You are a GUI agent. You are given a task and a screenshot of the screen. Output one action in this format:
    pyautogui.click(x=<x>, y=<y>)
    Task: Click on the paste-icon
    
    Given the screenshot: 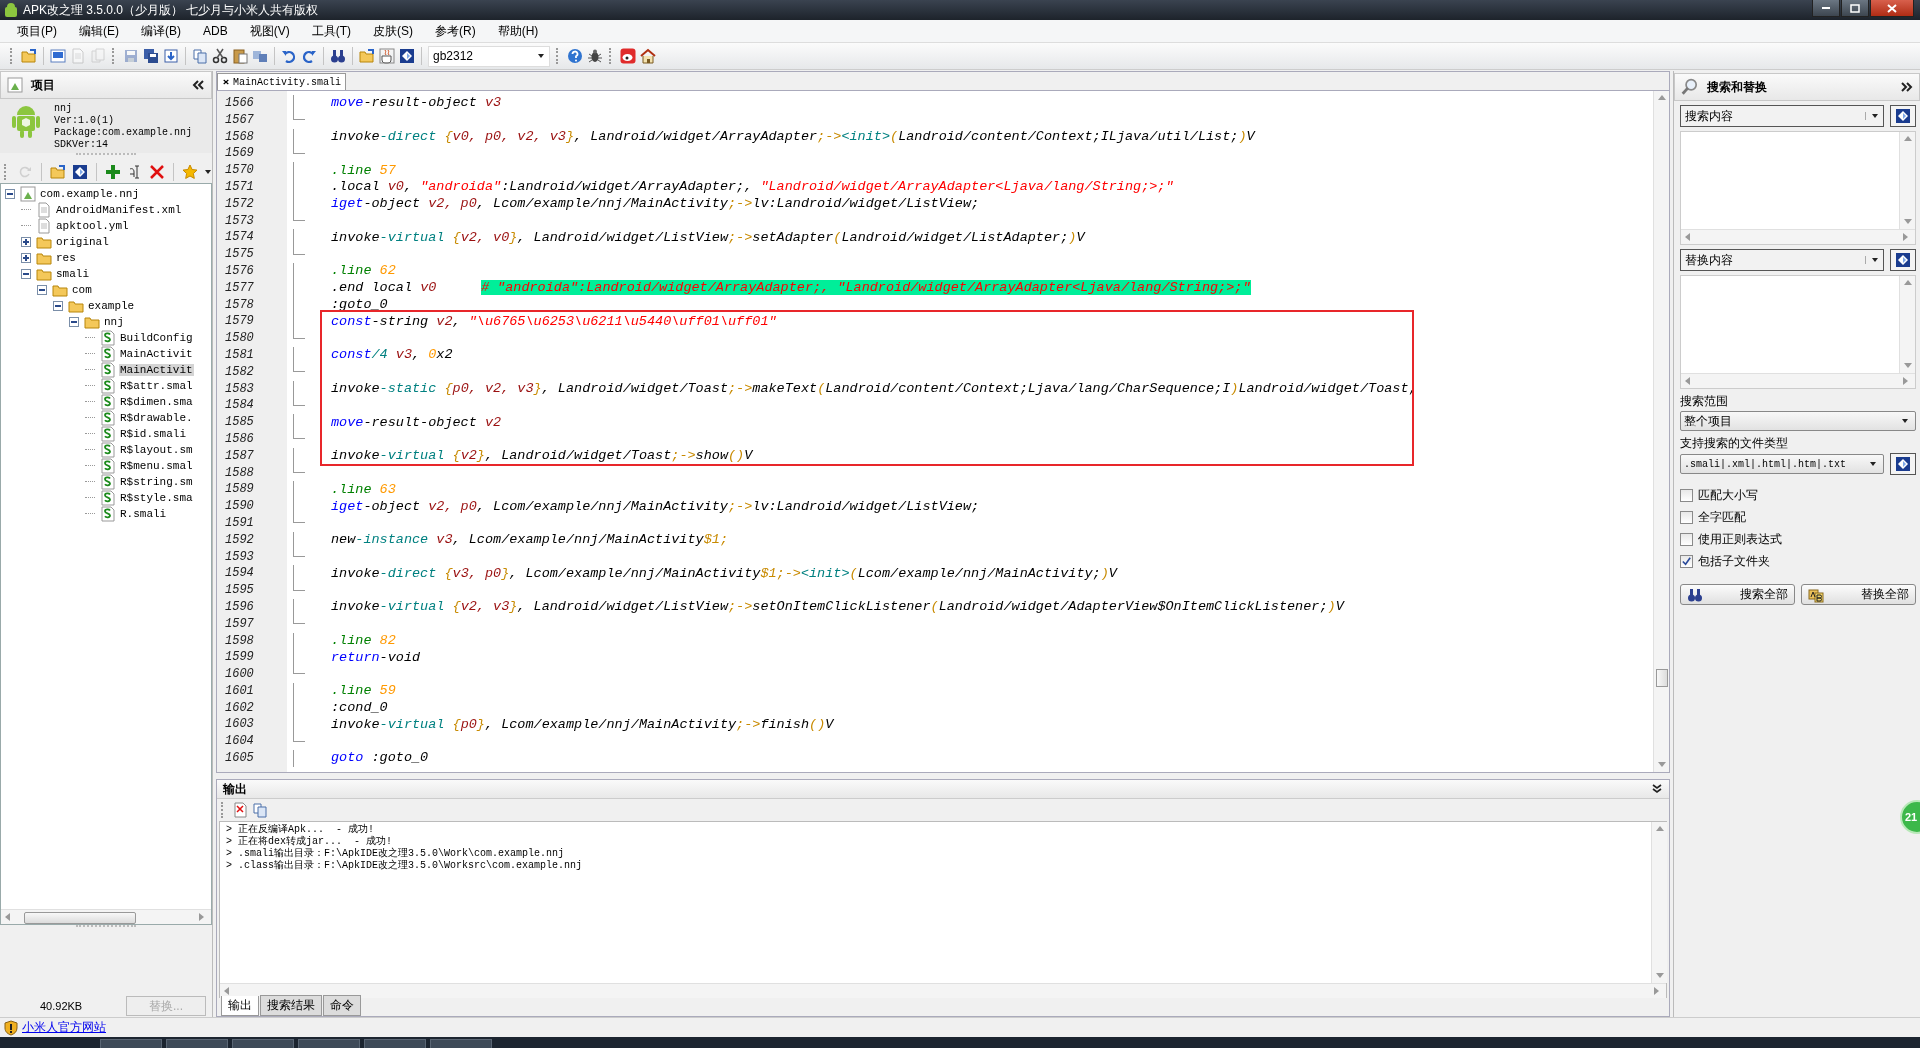 What is the action you would take?
    pyautogui.click(x=240, y=56)
    